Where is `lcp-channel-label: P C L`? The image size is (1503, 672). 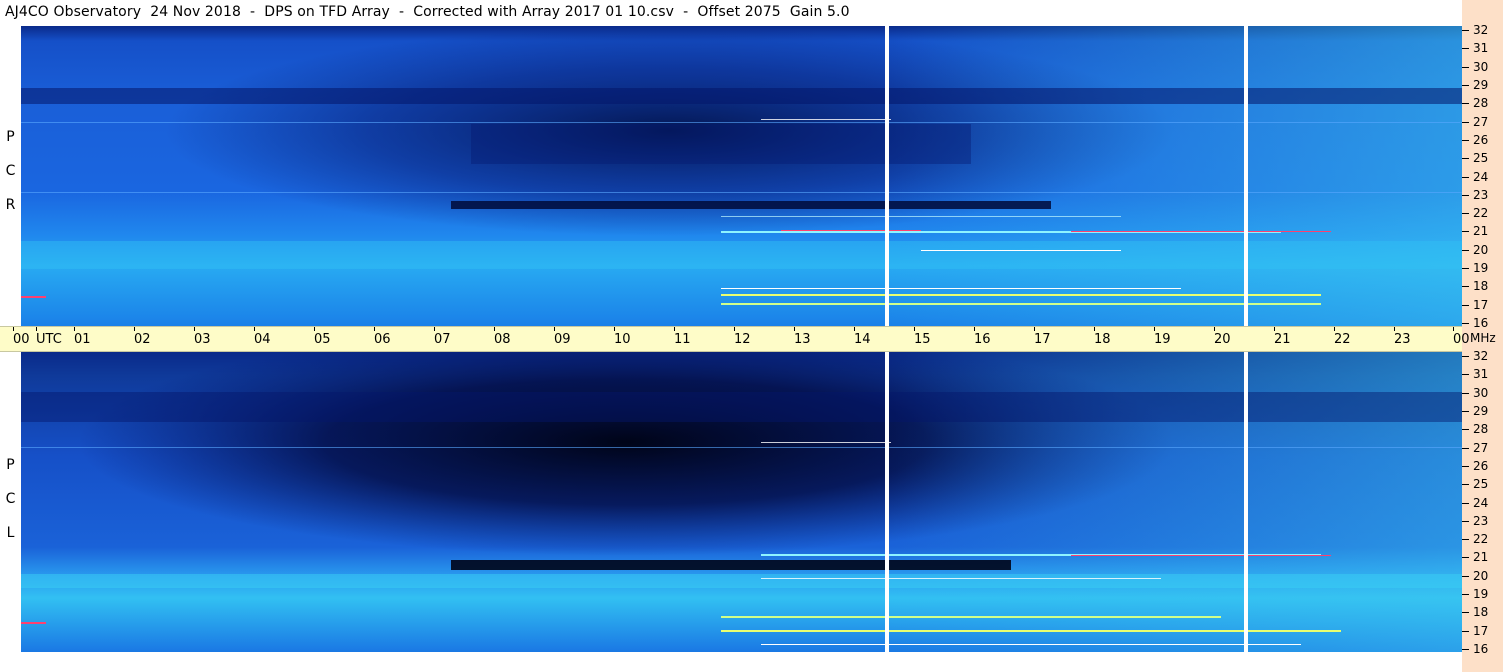
lcp-channel-label: P C L is located at coordinates (10, 499).